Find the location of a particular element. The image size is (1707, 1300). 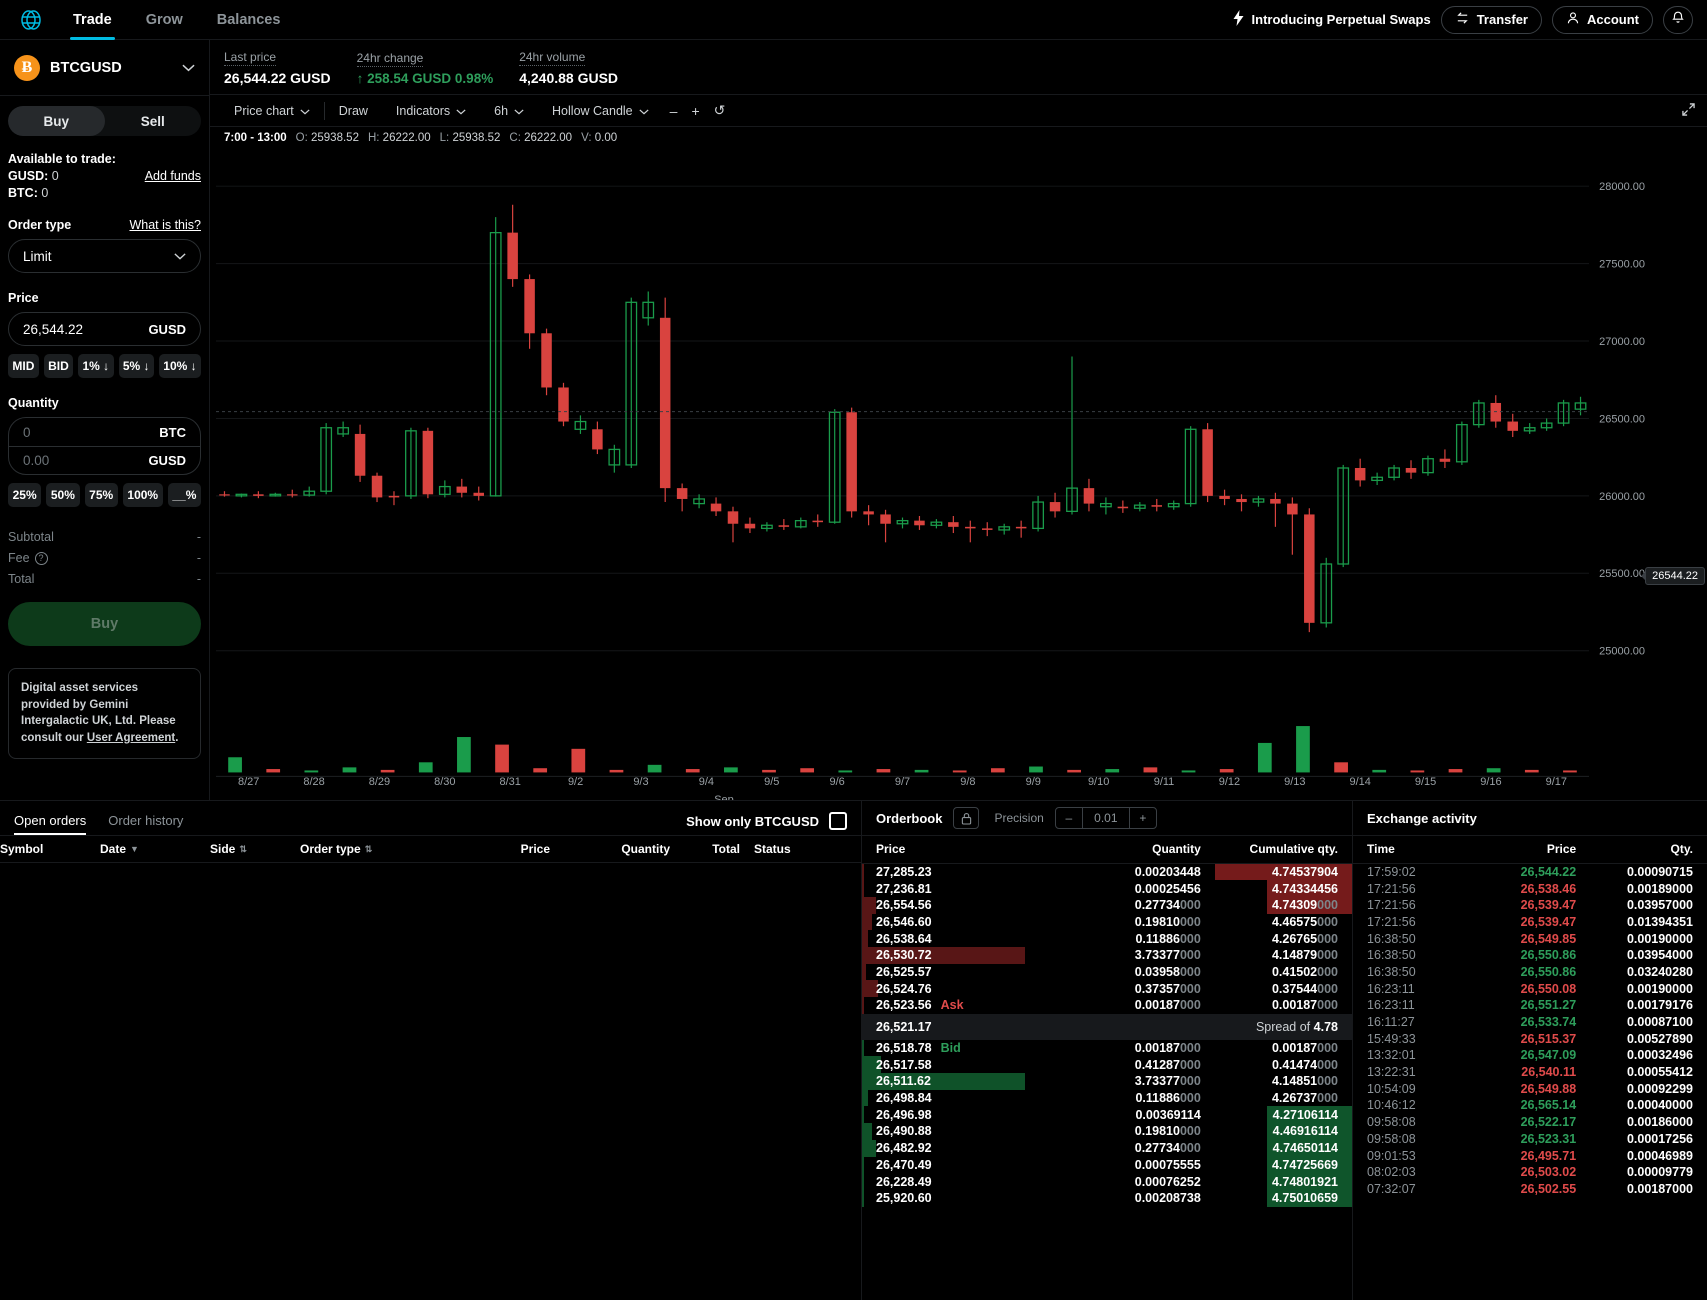

col-side: Side is located at coordinates (222, 849).